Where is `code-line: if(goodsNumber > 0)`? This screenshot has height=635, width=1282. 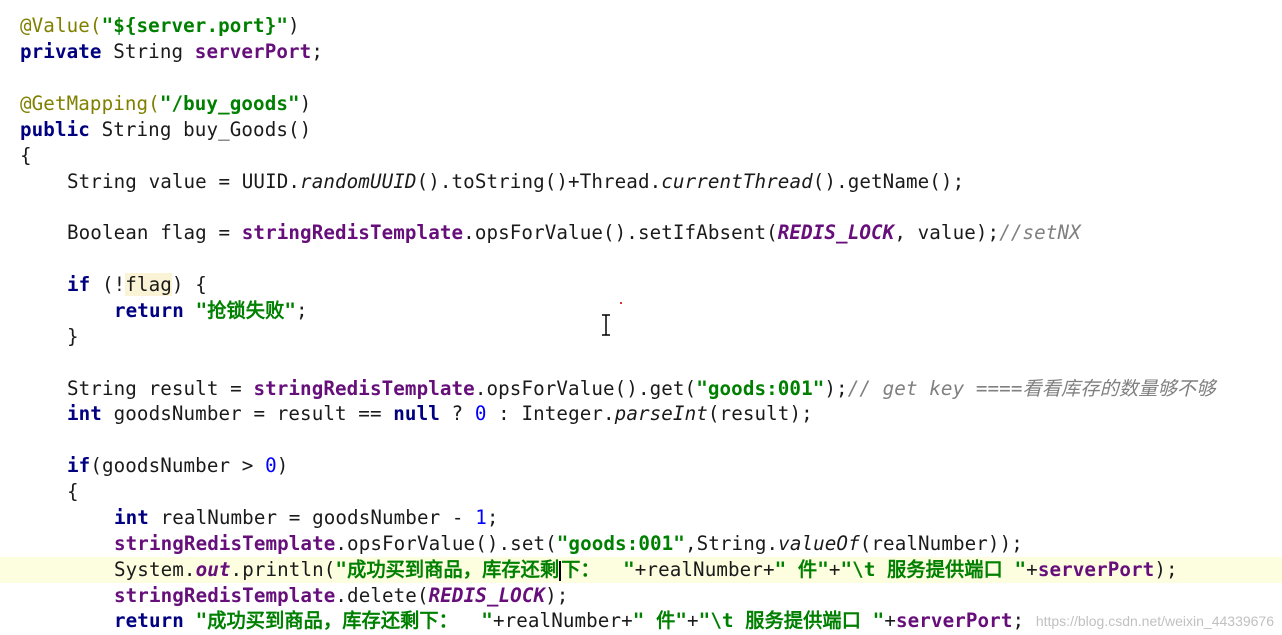
code-line: if(goodsNumber > 0) is located at coordinates (178, 465).